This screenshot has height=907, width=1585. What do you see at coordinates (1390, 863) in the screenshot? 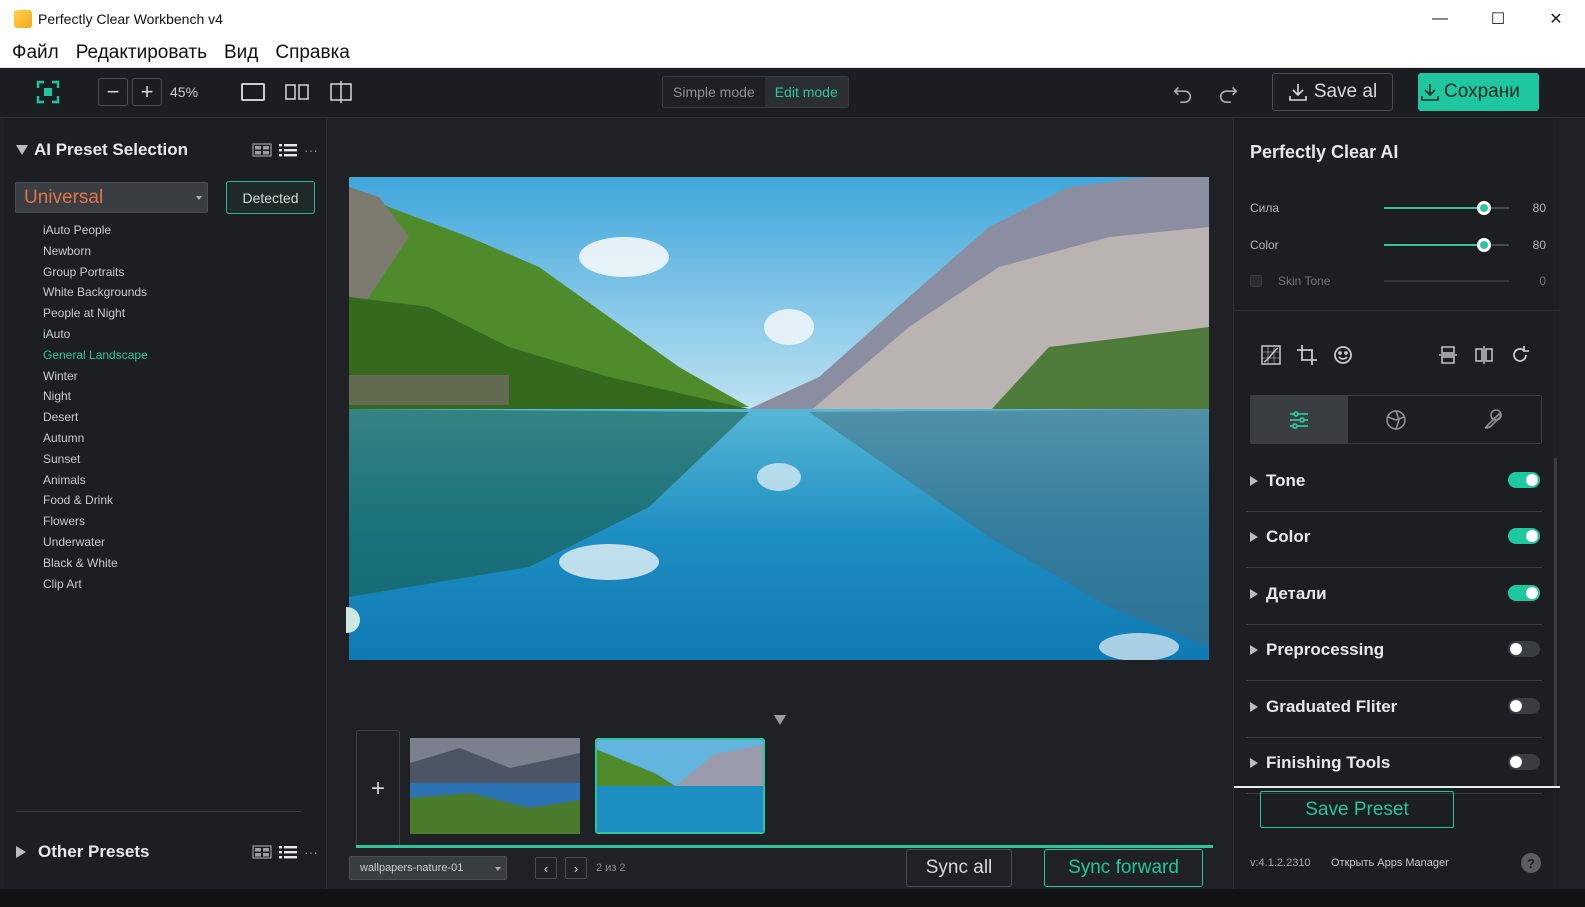
I see `apps-manager-link: Открыть Apps Manager` at bounding box center [1390, 863].